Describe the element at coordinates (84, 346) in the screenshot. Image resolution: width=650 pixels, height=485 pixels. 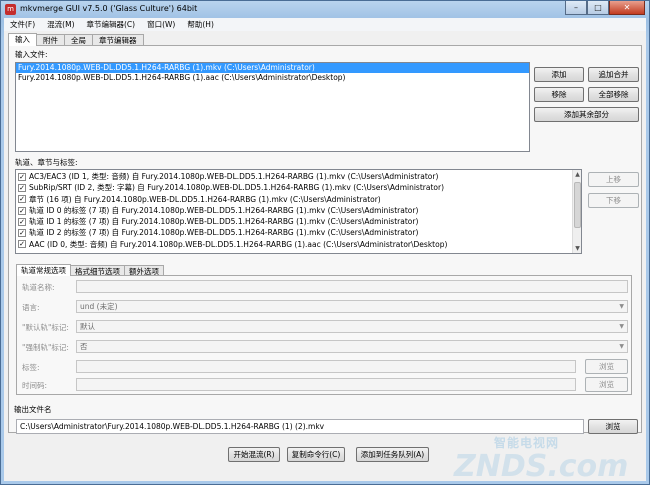
I see `forced-flag-value: 否` at that location.